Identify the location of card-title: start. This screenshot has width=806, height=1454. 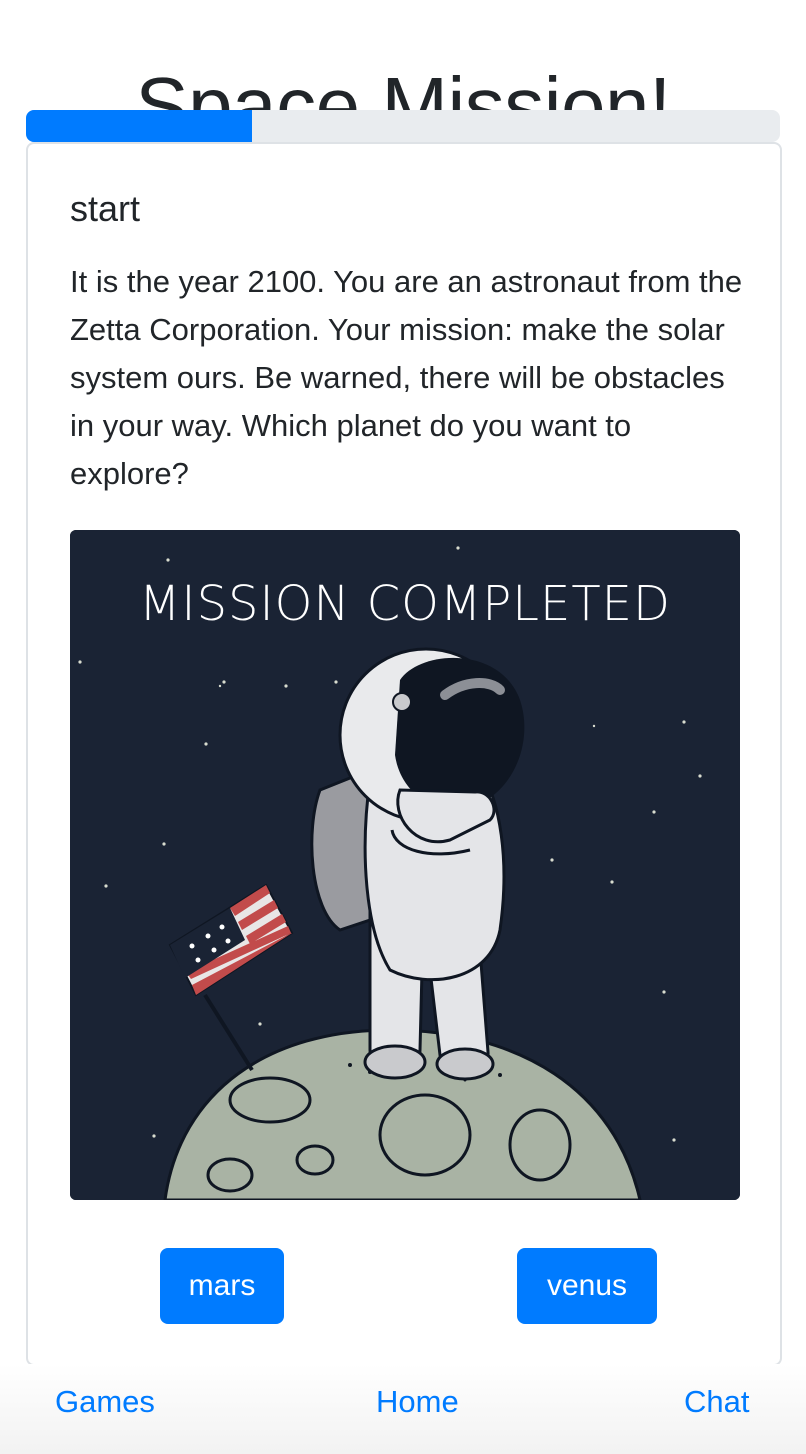
(105, 208).